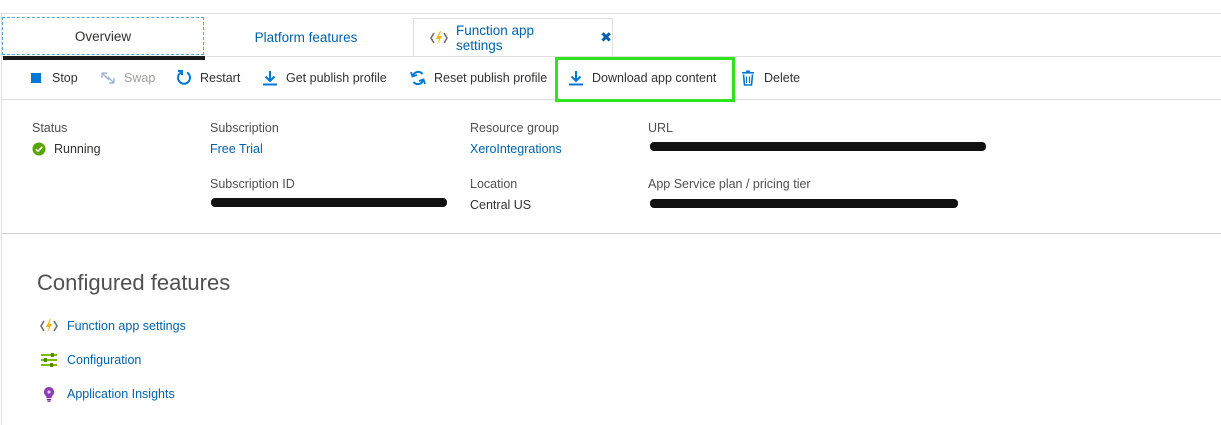 The width and height of the screenshot is (1221, 425). I want to click on feature-configuration: Configuration, so click(90, 360).